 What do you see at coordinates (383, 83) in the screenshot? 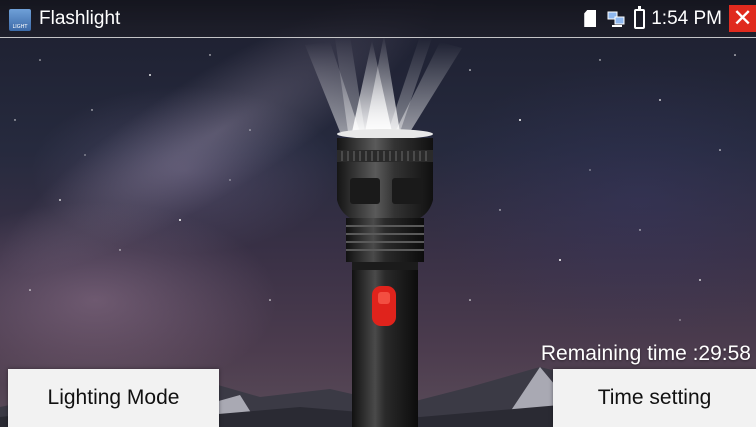
I see `light-beams` at bounding box center [383, 83].